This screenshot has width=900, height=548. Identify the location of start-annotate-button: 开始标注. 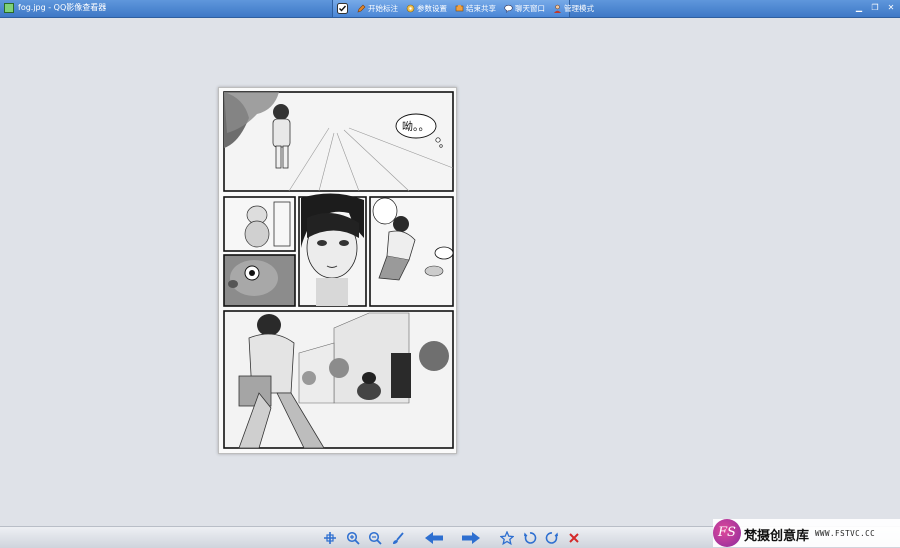
(377, 8).